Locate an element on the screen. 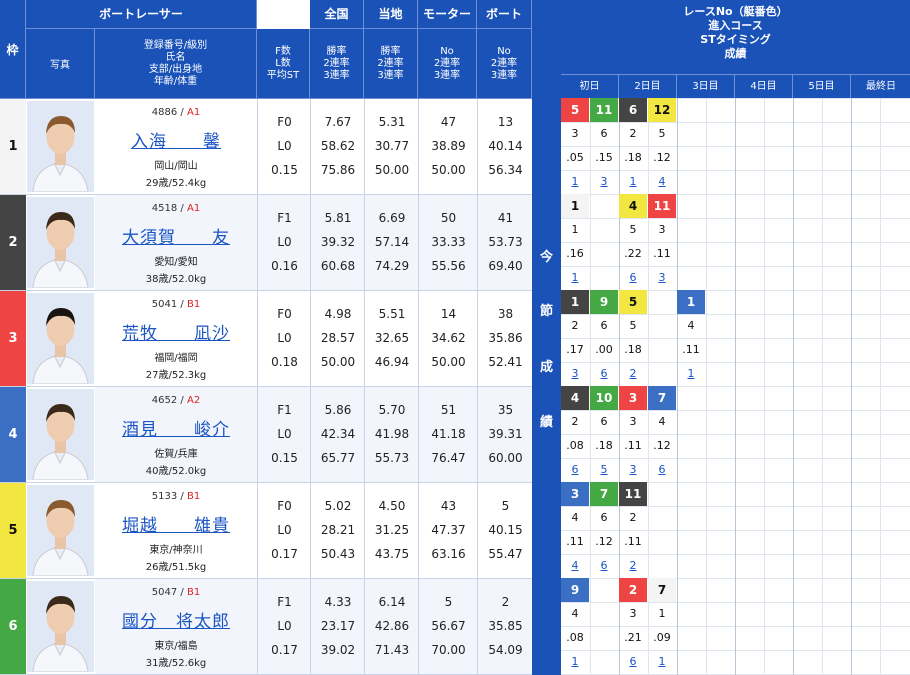 The width and height of the screenshot is (910, 675). national-rates-value: 23.17 is located at coordinates (338, 626).